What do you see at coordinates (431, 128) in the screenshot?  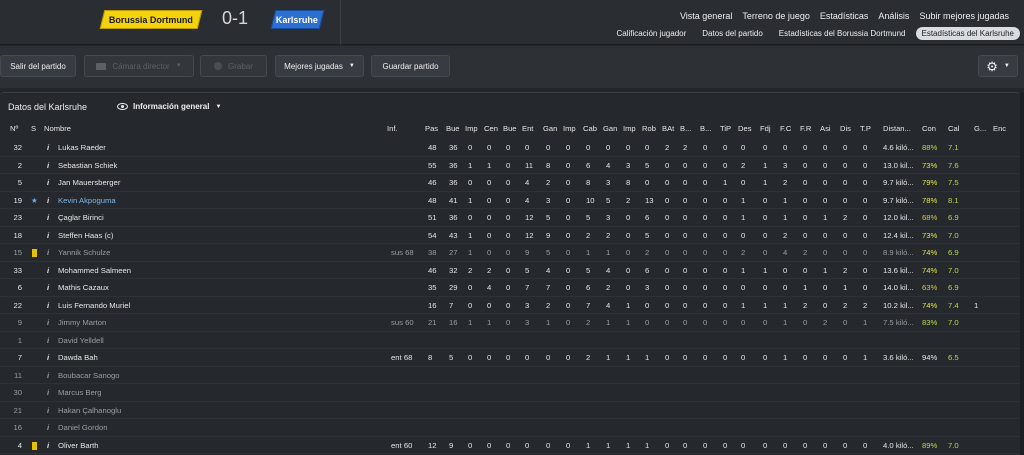 I see `column-header: Pas` at bounding box center [431, 128].